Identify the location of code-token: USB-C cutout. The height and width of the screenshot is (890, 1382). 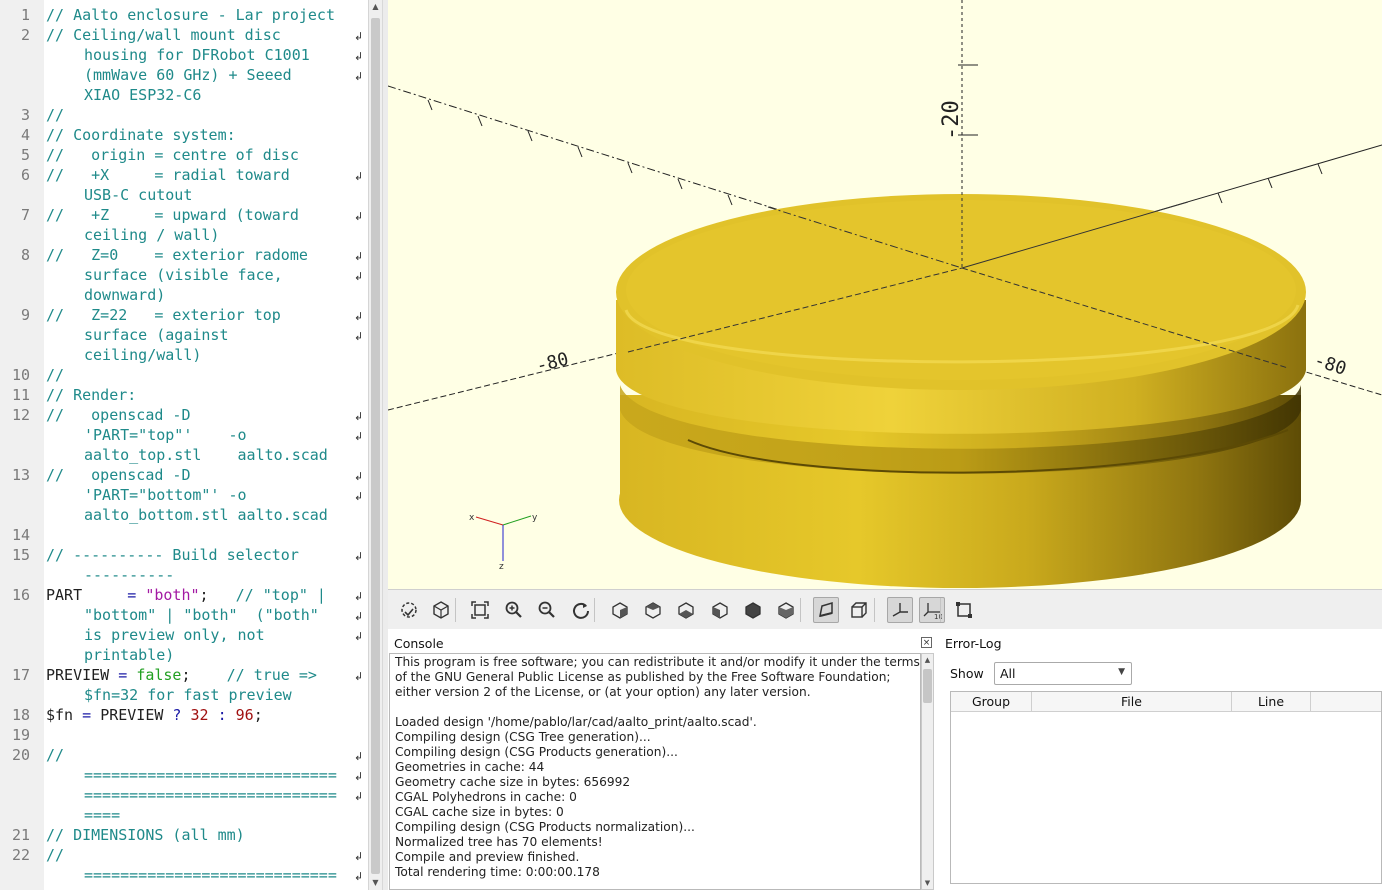
(138, 195).